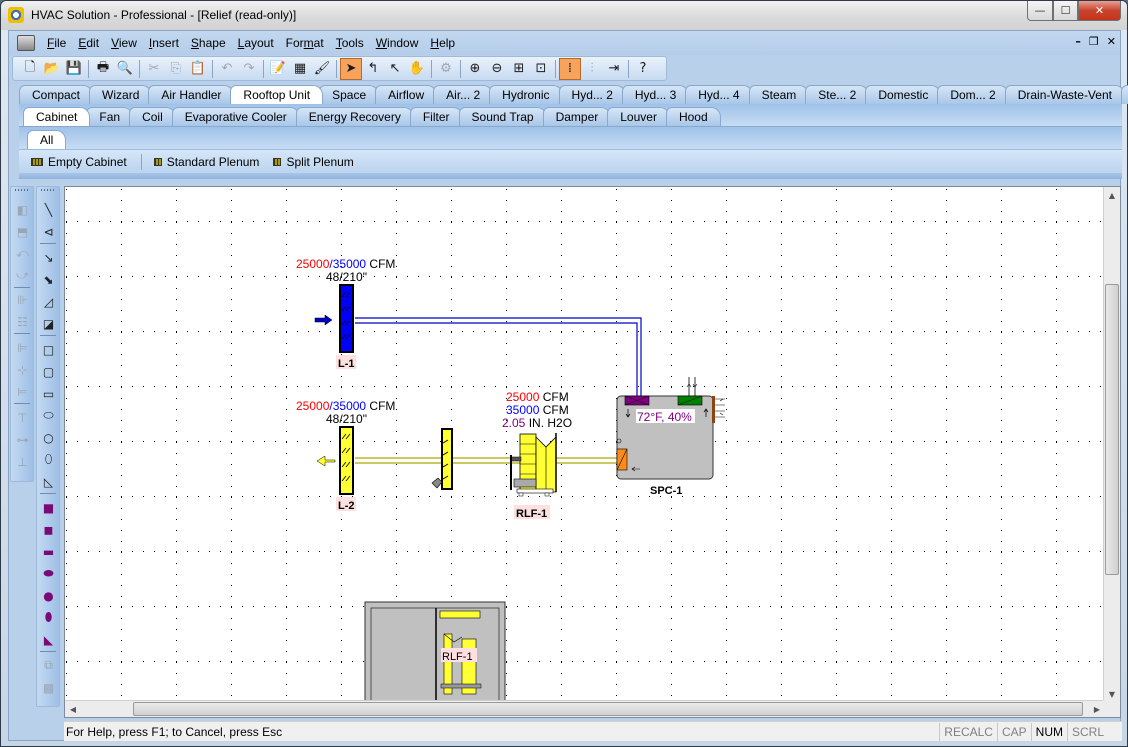  What do you see at coordinates (58, 43) in the screenshot?
I see `menu-file: File` at bounding box center [58, 43].